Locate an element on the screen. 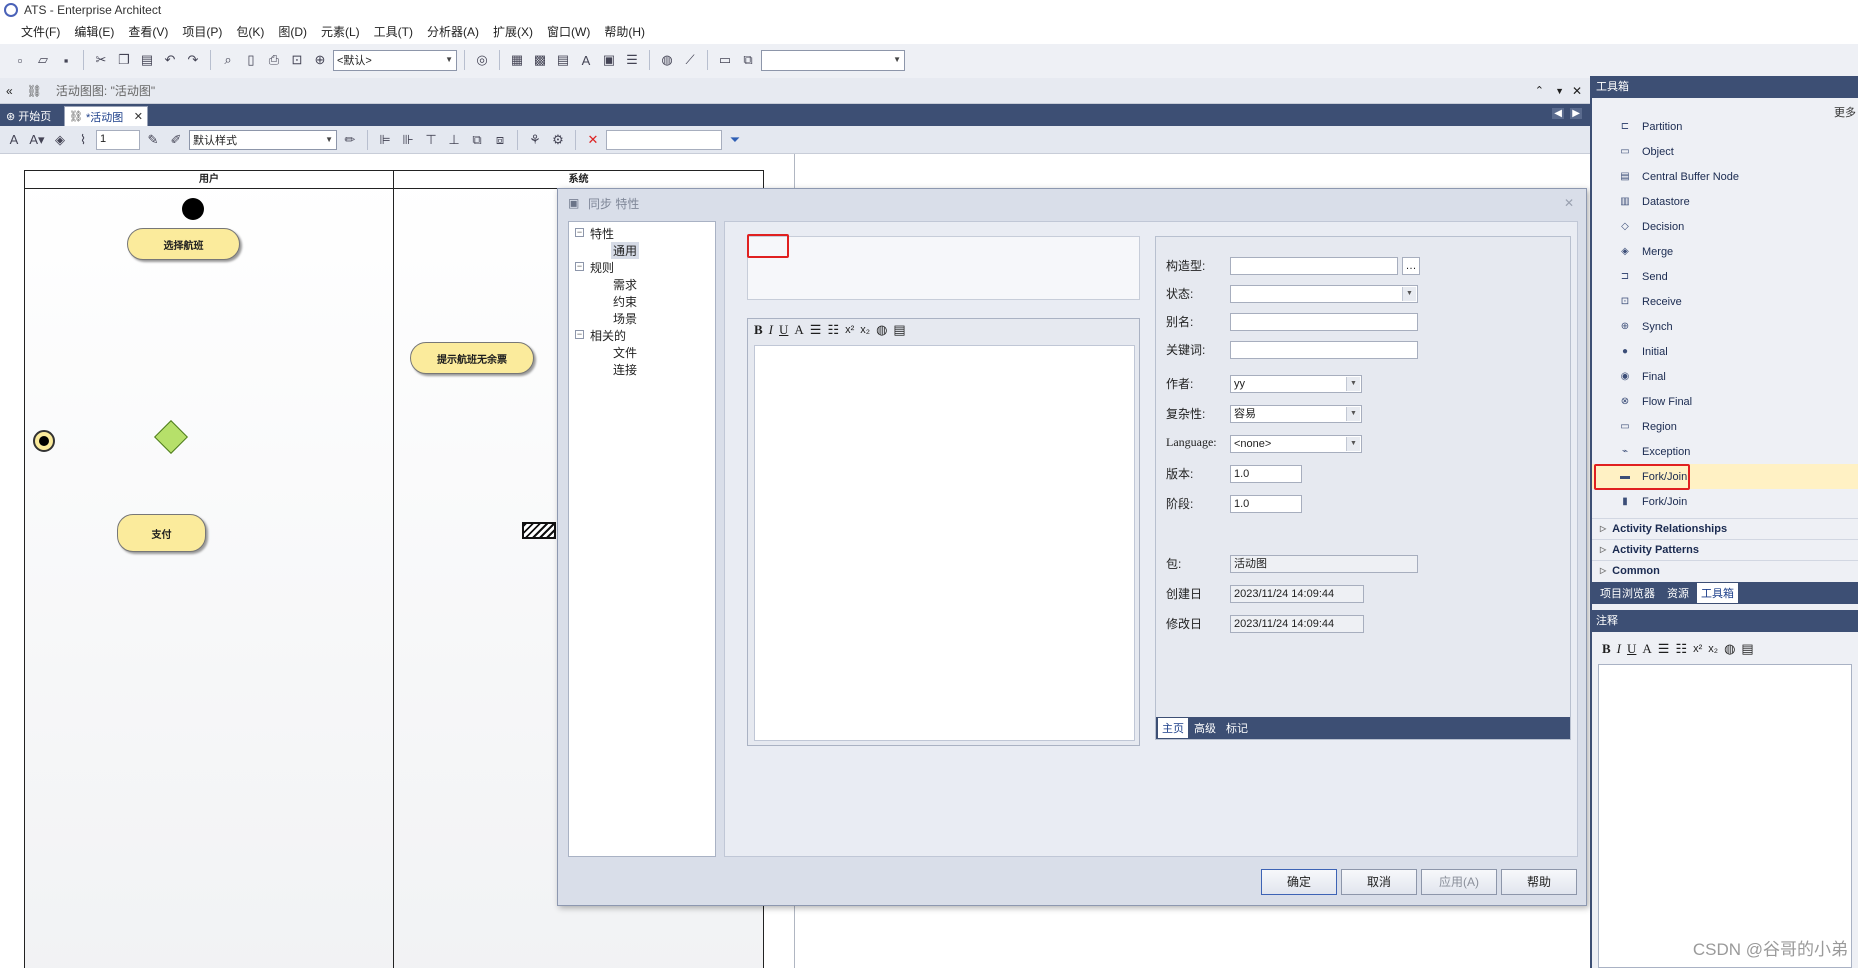  tree-item-requirements: 需求 is located at coordinates (625, 284).